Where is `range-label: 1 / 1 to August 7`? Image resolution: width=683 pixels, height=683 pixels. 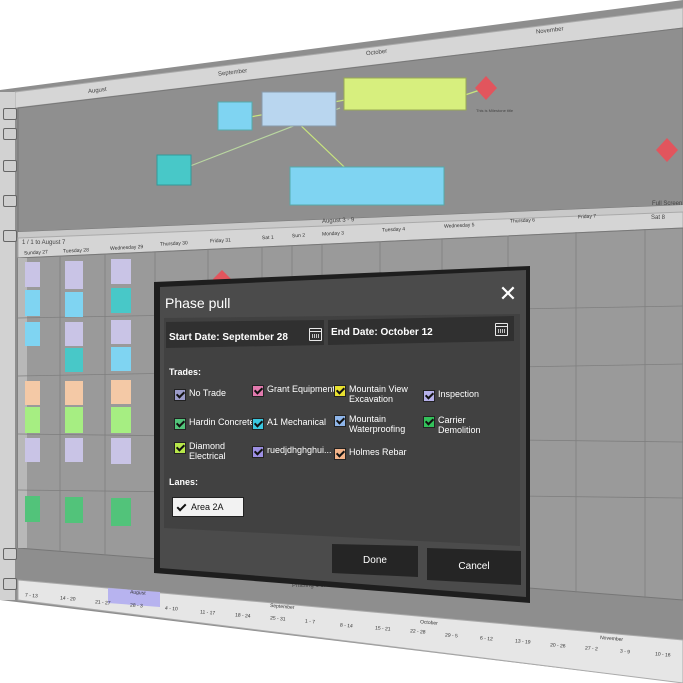
range-label: 1 / 1 to August 7 is located at coordinates (44, 243).